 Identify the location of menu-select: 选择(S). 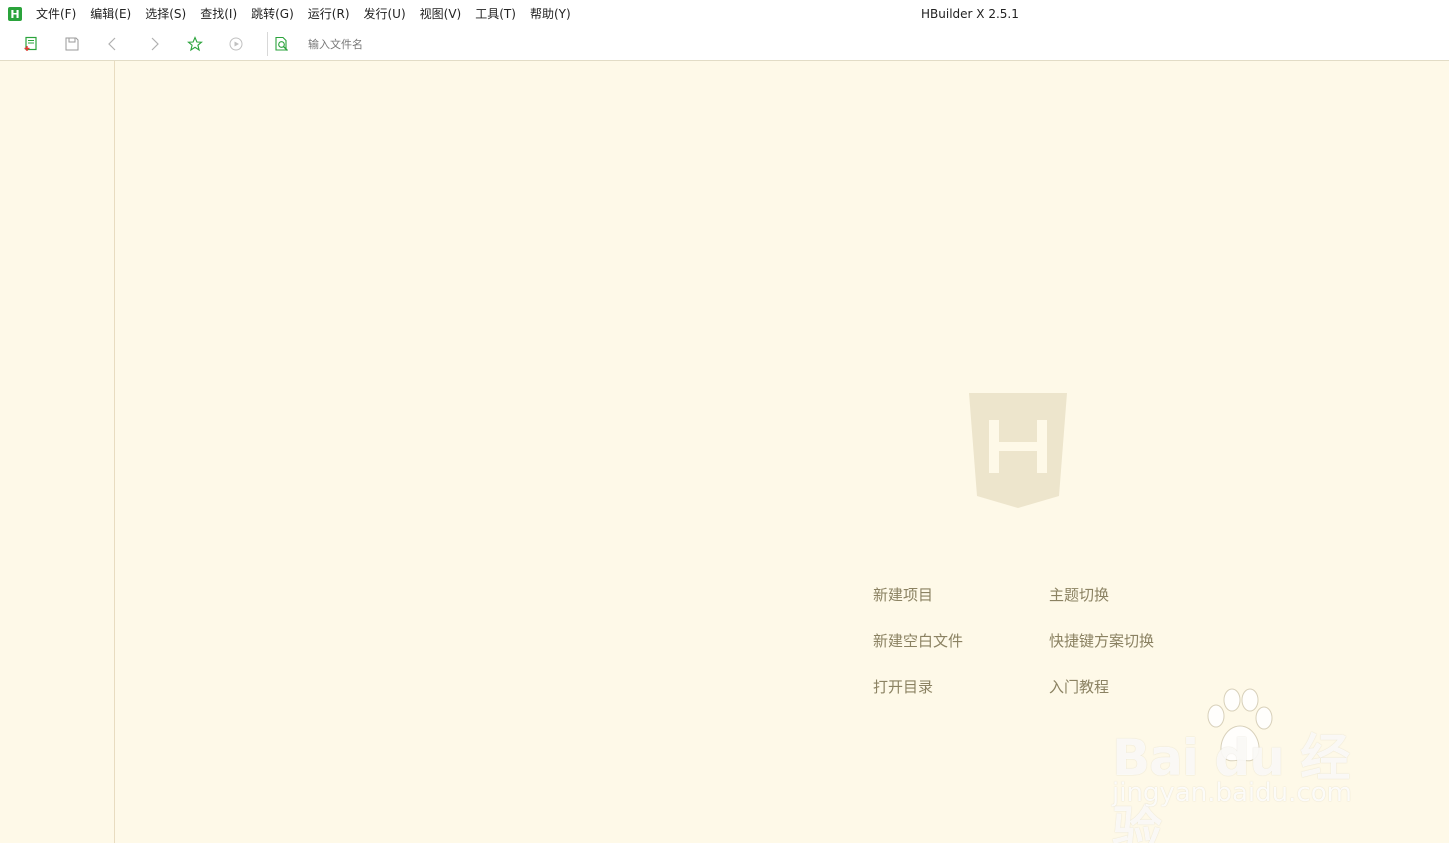
(165, 14).